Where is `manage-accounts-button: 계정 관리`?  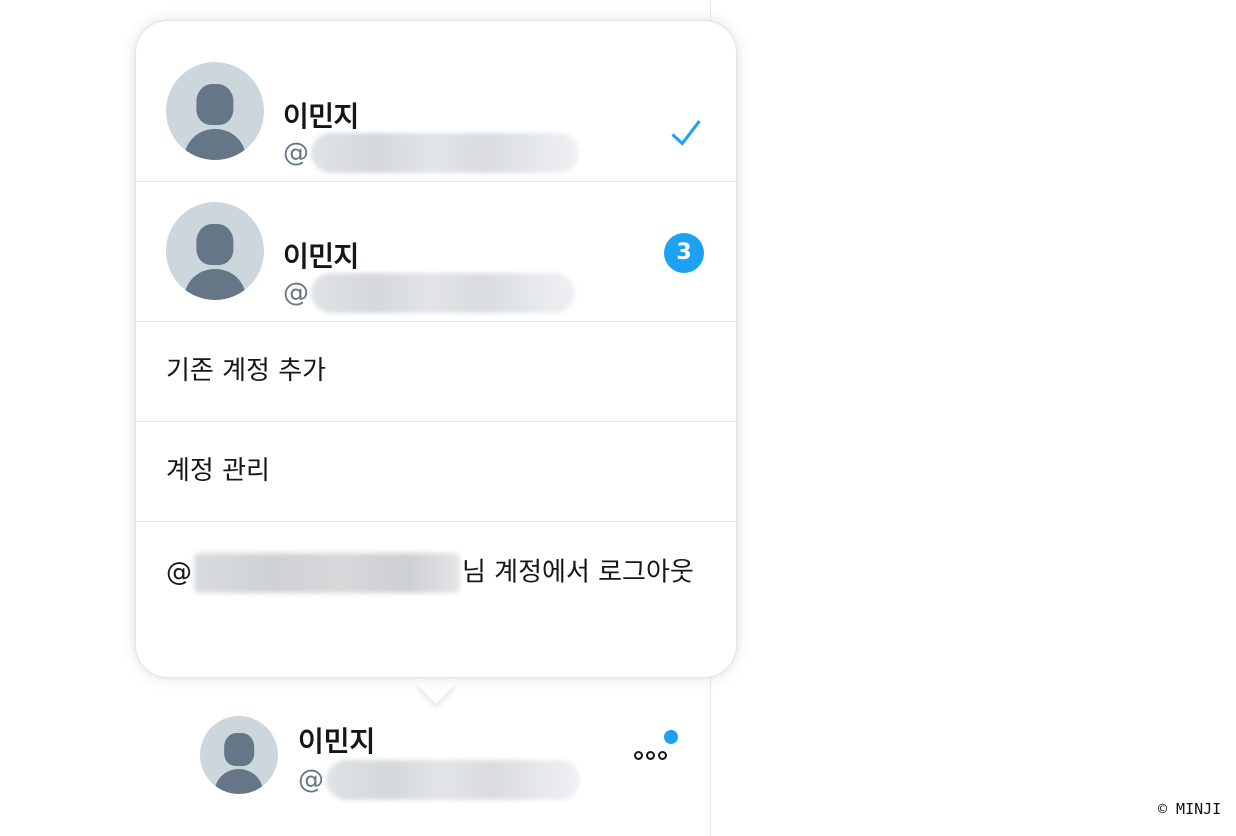 manage-accounts-button: 계정 관리 is located at coordinates (436, 471).